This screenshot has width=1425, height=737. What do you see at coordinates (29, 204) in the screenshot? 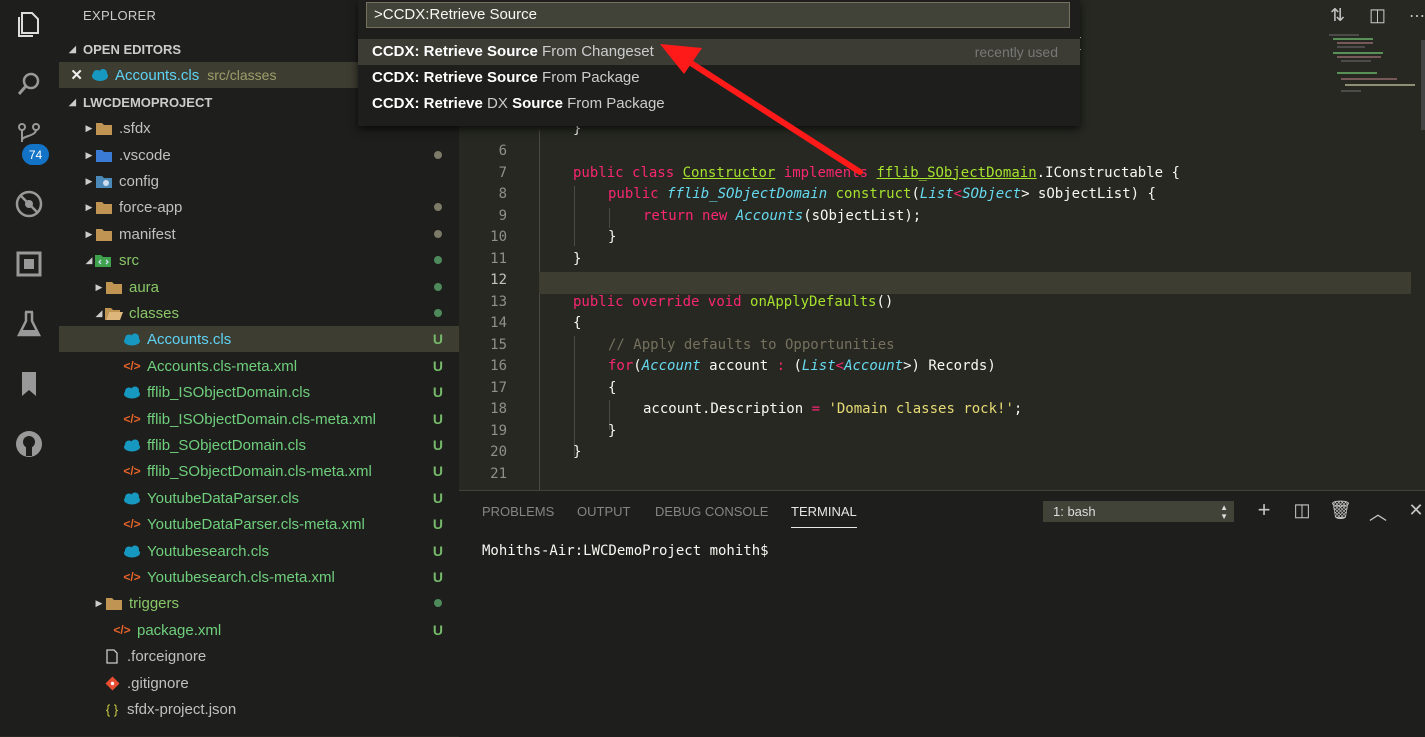
I see `debug-icon` at bounding box center [29, 204].